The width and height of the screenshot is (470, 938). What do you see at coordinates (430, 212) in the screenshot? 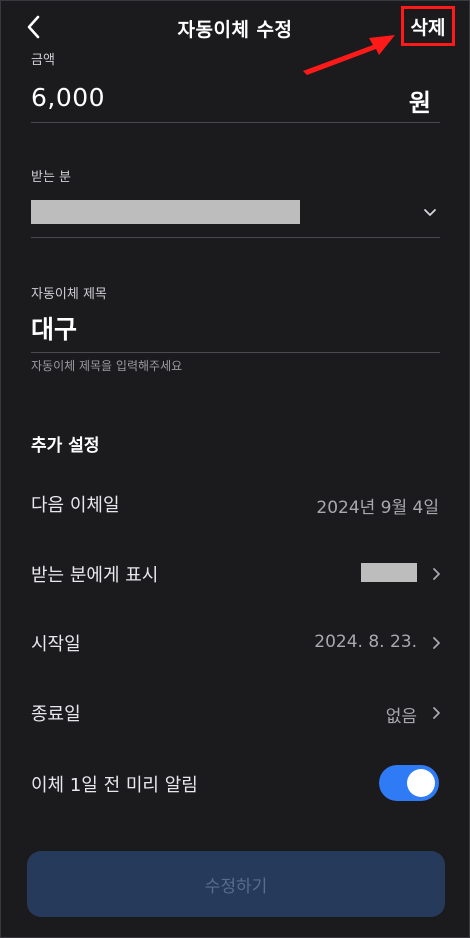
I see `chevron-down-icon` at bounding box center [430, 212].